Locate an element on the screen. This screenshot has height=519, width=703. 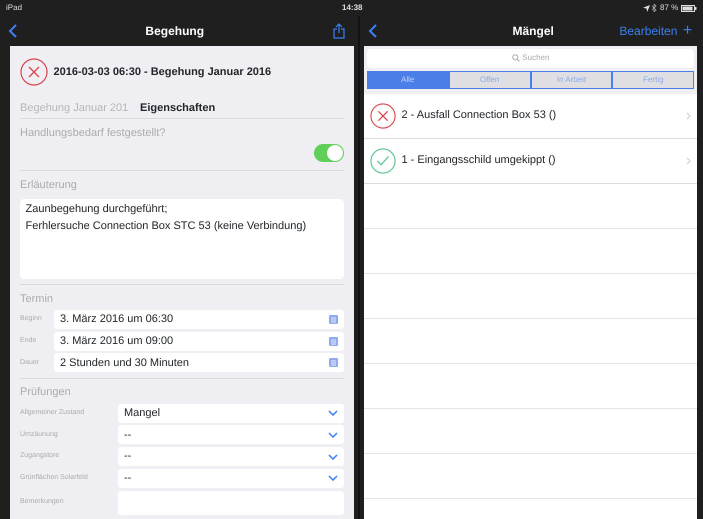
row-title: 1 - Eingangsschild umgekippt () is located at coordinates (479, 160).